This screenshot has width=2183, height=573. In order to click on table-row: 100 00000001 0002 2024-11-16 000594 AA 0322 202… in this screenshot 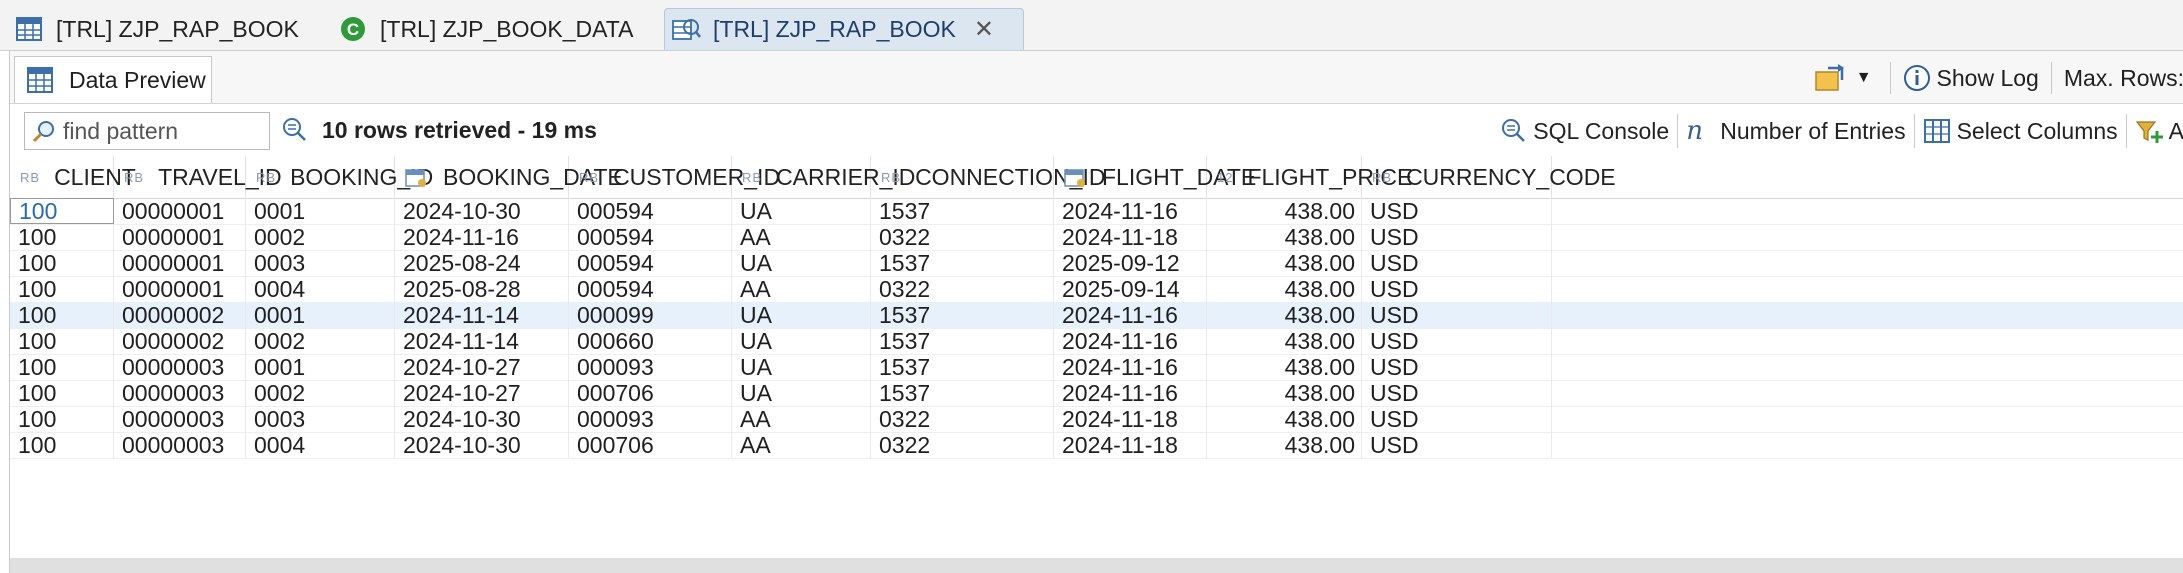, I will do `click(1096, 237)`.